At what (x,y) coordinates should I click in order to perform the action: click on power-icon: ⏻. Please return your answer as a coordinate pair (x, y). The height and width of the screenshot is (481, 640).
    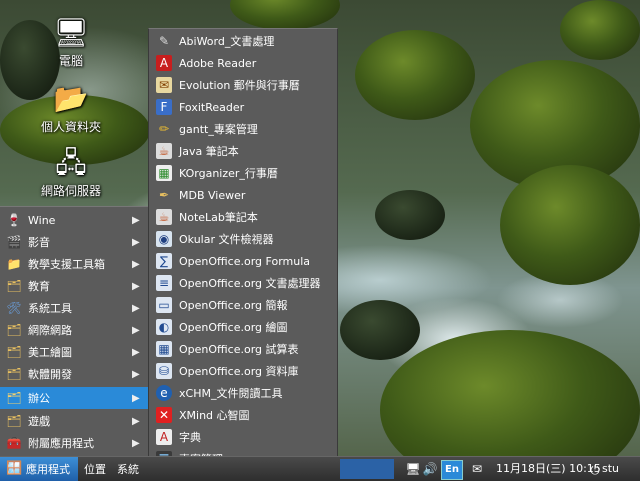
    Looking at the image, I should click on (595, 470).